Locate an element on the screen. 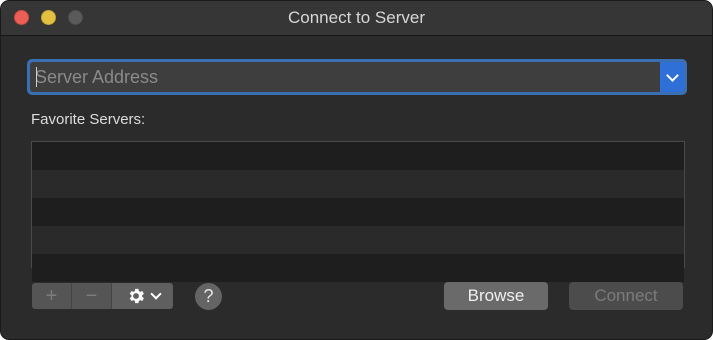  server-address-combobox is located at coordinates (357, 77).